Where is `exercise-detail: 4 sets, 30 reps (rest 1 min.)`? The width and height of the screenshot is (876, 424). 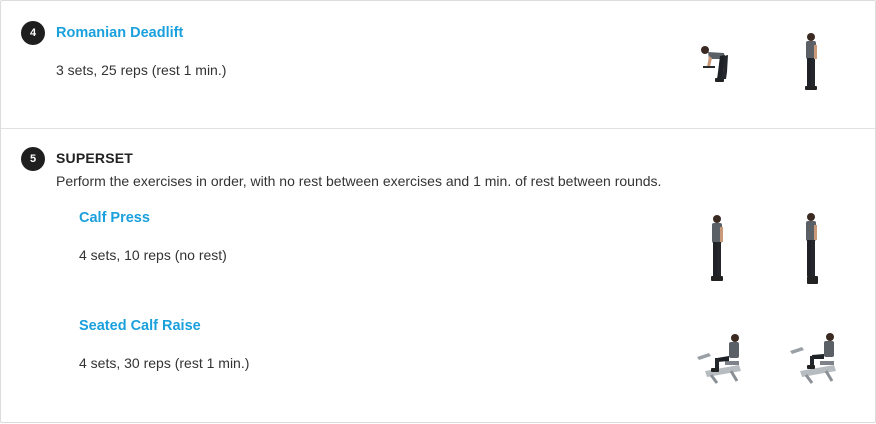
exercise-detail: 4 sets, 30 reps (rest 1 min.) is located at coordinates (164, 363).